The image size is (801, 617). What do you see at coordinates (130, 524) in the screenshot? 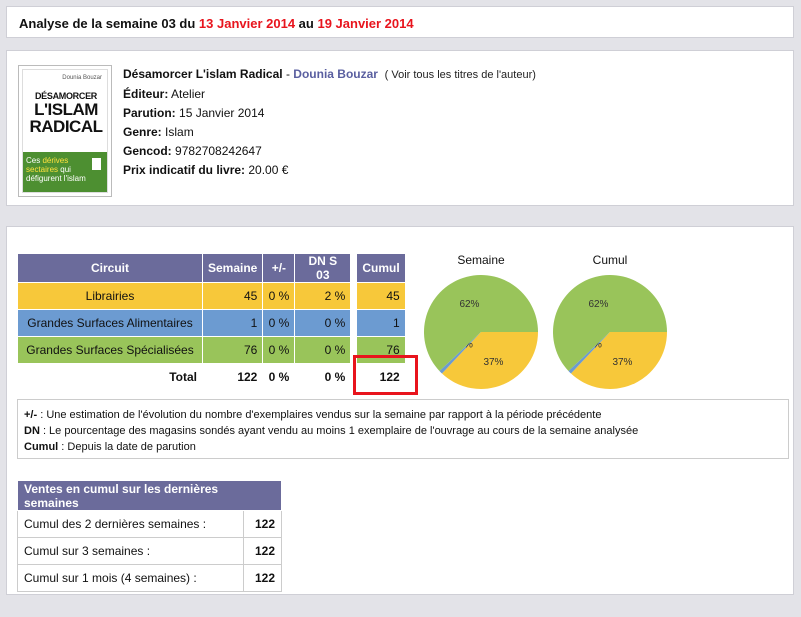
I see `cumul-label: Cumul des 2 dernières semaines :` at bounding box center [130, 524].